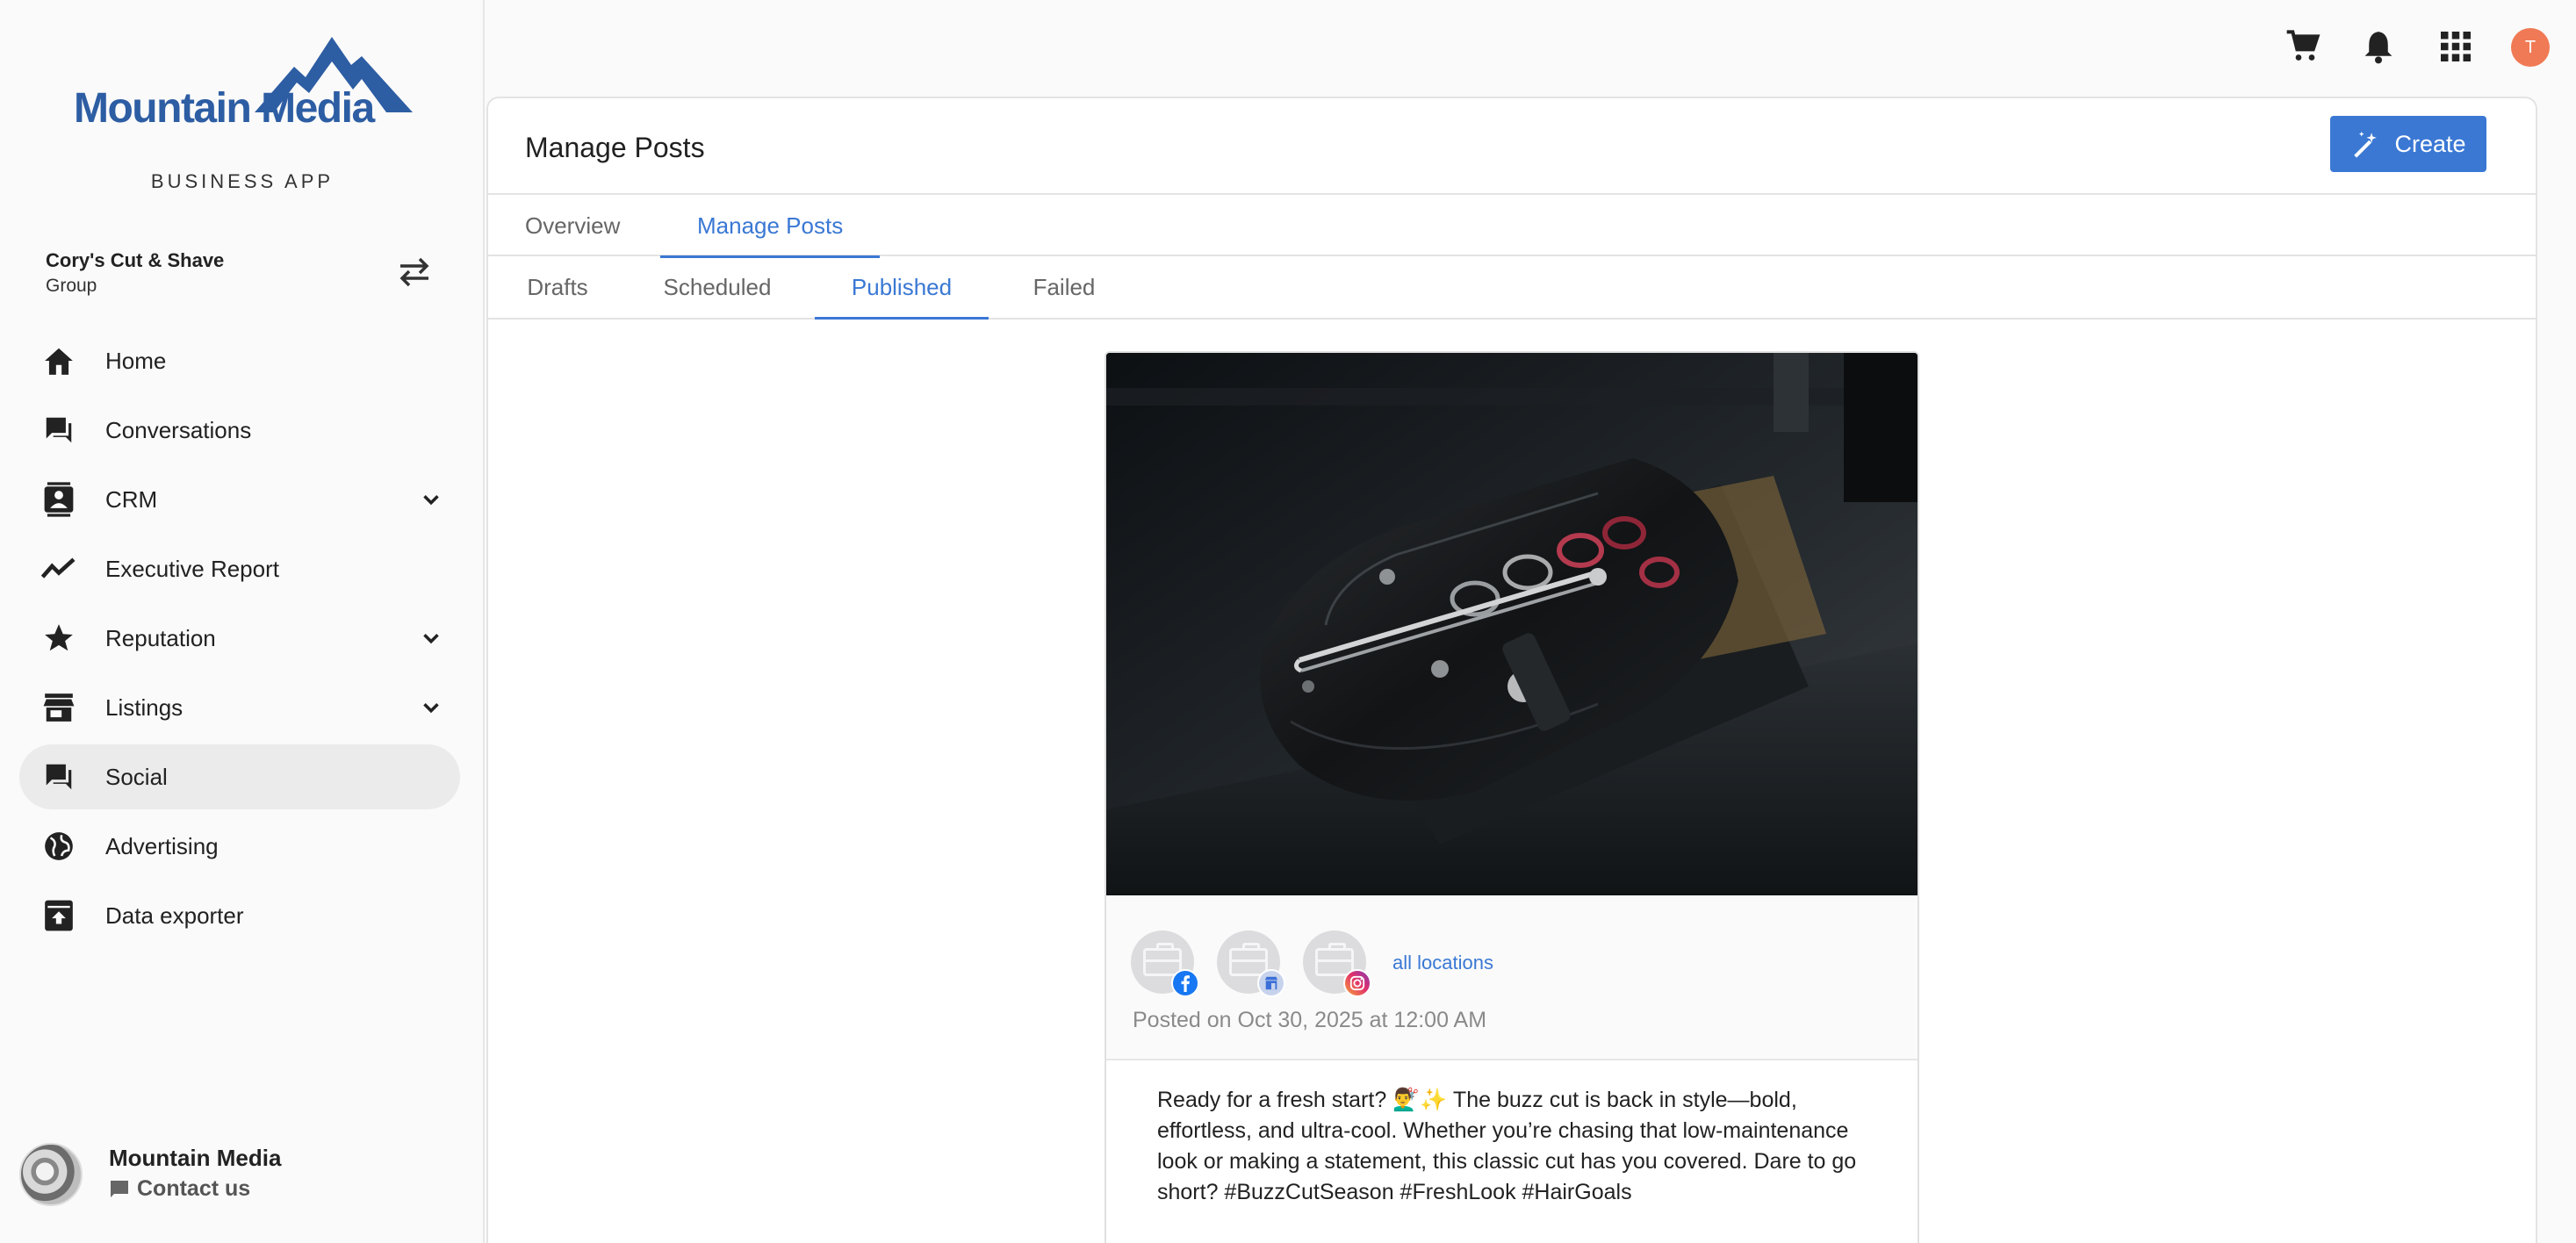 This screenshot has width=2576, height=1243. What do you see at coordinates (1251, 963) in the screenshot?
I see `location-avatar-google` at bounding box center [1251, 963].